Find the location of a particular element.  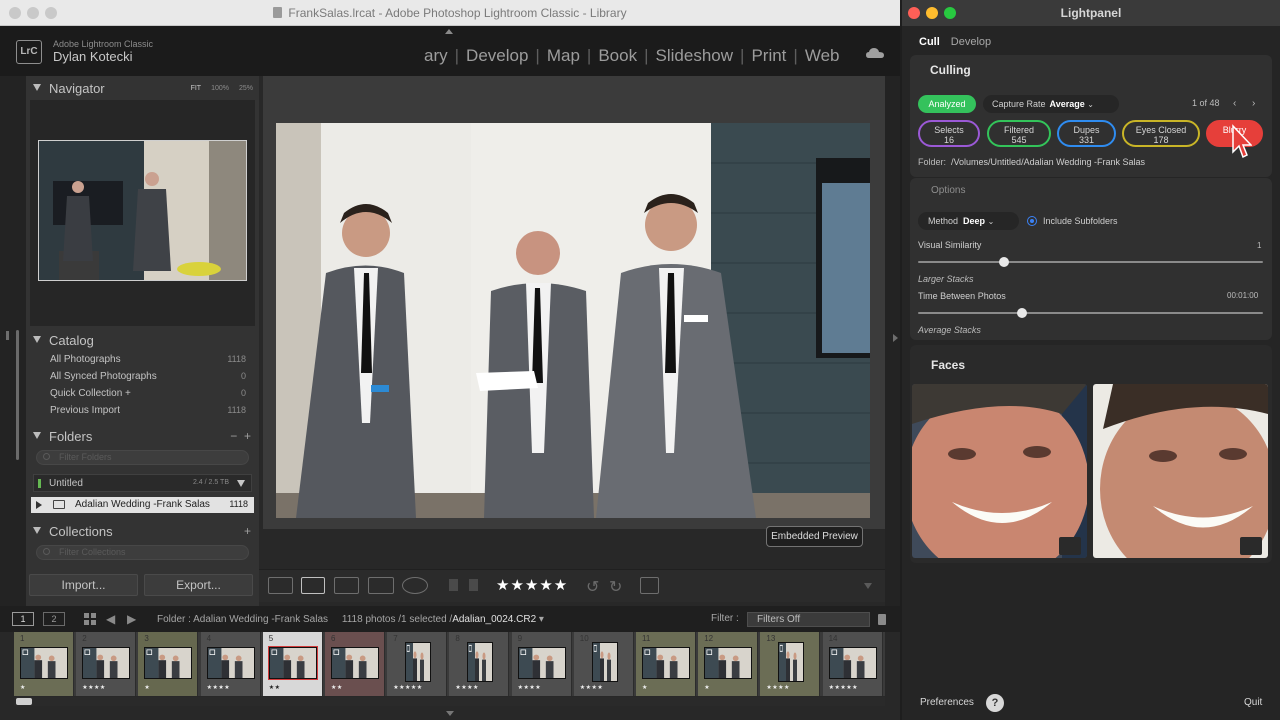

disclosure-triangle-icon is located at coordinates (37, 339).